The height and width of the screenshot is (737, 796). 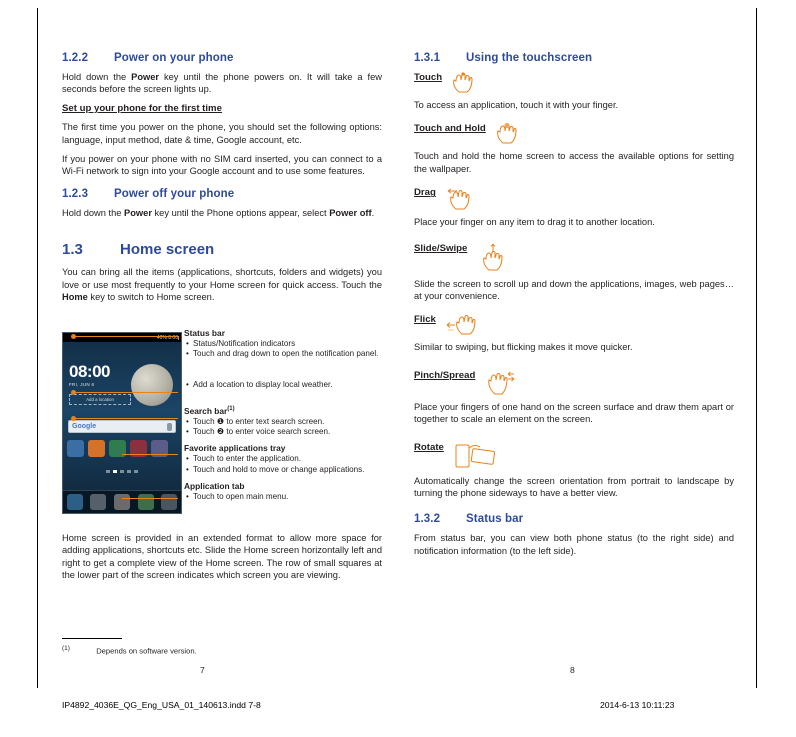 What do you see at coordinates (92, 638) in the screenshot?
I see `footnote-rule` at bounding box center [92, 638].